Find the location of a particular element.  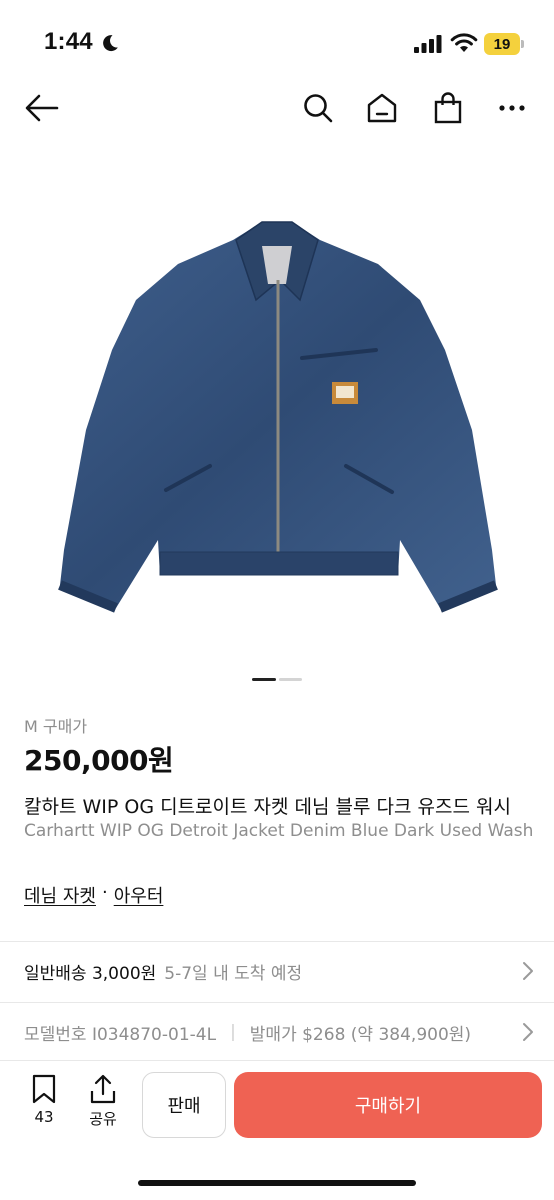

sell-button: 판매 is located at coordinates (184, 1105).